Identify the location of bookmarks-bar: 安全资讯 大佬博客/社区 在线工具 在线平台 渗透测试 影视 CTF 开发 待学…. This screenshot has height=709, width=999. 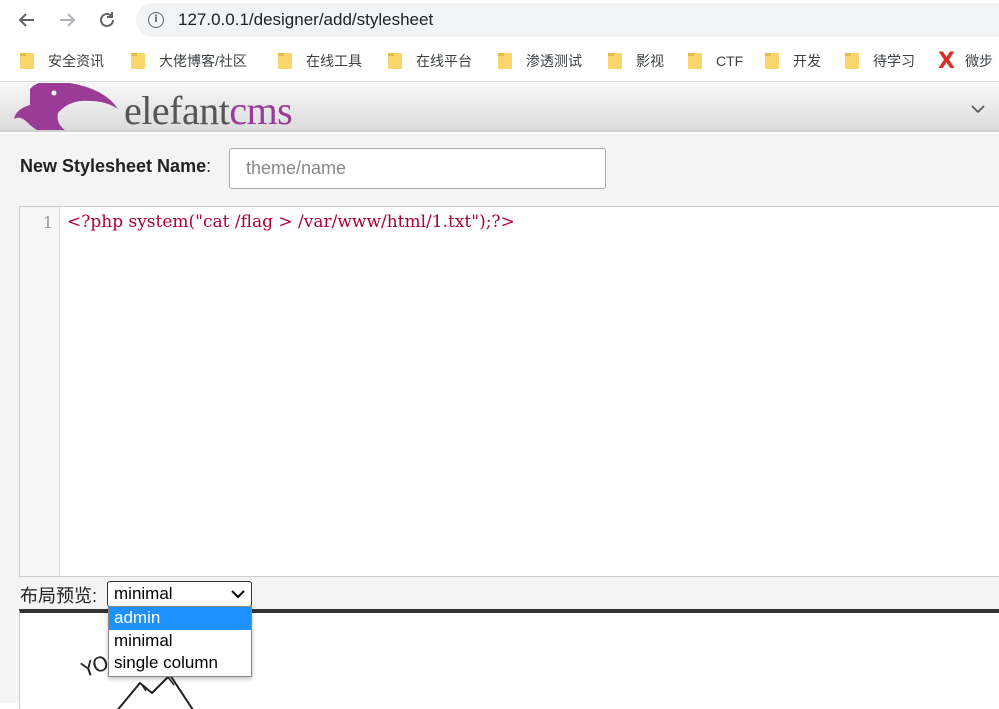
(499, 61).